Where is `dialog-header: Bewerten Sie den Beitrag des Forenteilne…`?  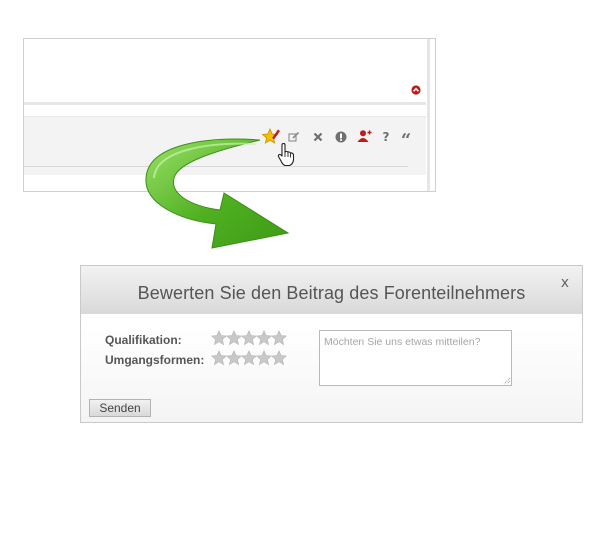
dialog-header: Bewerten Sie den Beitrag des Forenteilne… is located at coordinates (331, 290).